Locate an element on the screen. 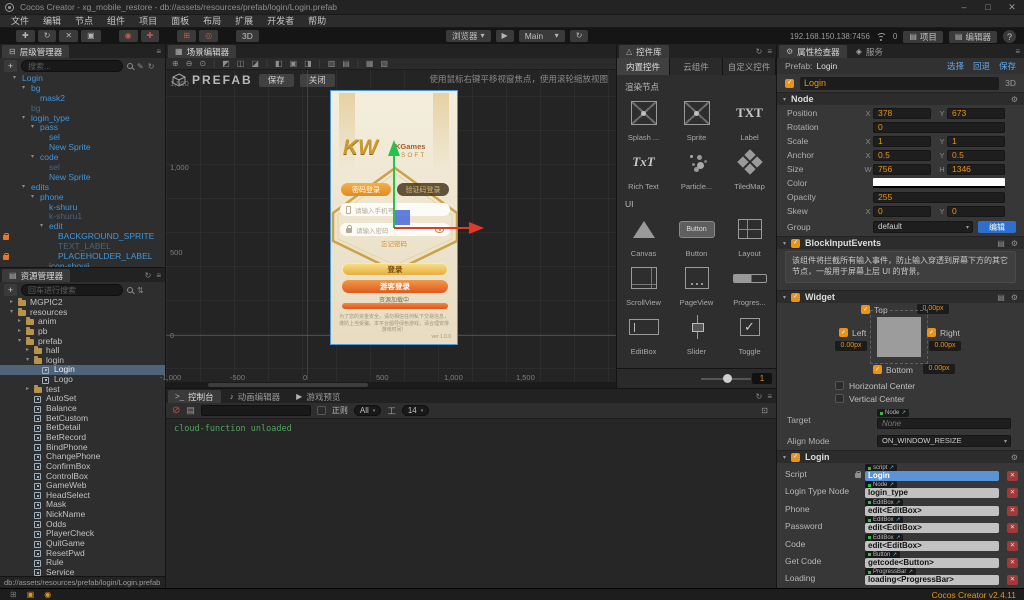 Image resolution: width=1024 pixels, height=600 pixels. zoom-slider-knob is located at coordinates (727, 378).